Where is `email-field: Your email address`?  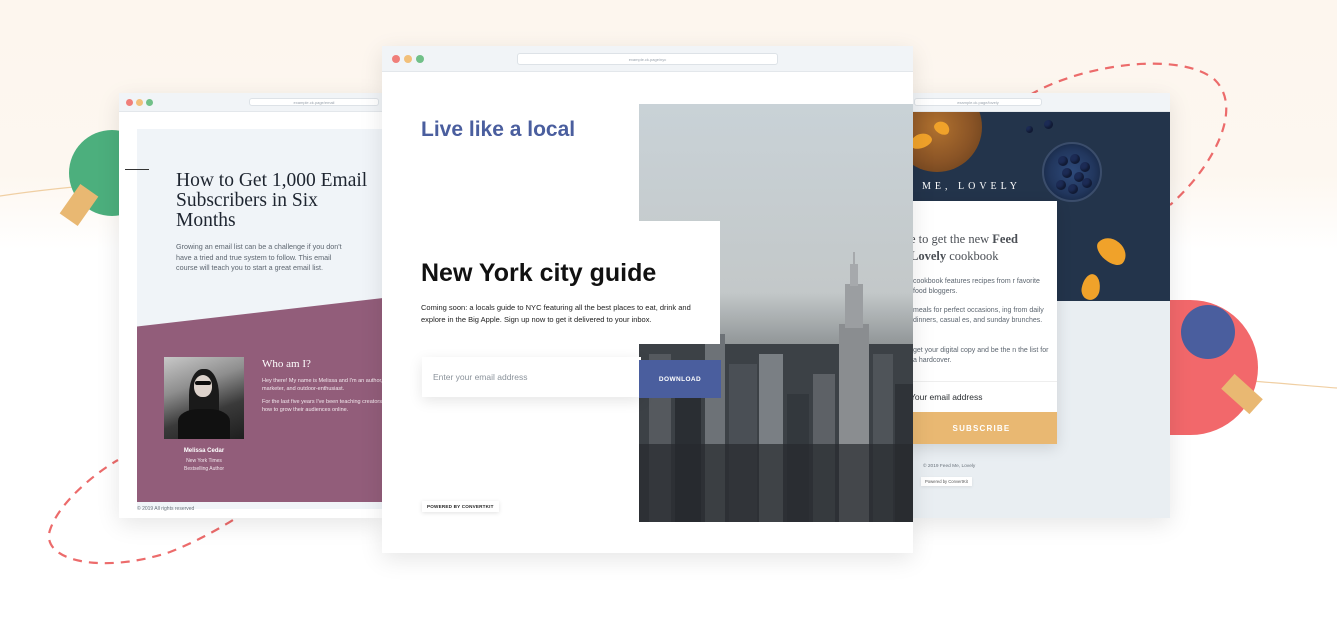 email-field: Your email address is located at coordinates (981, 396).